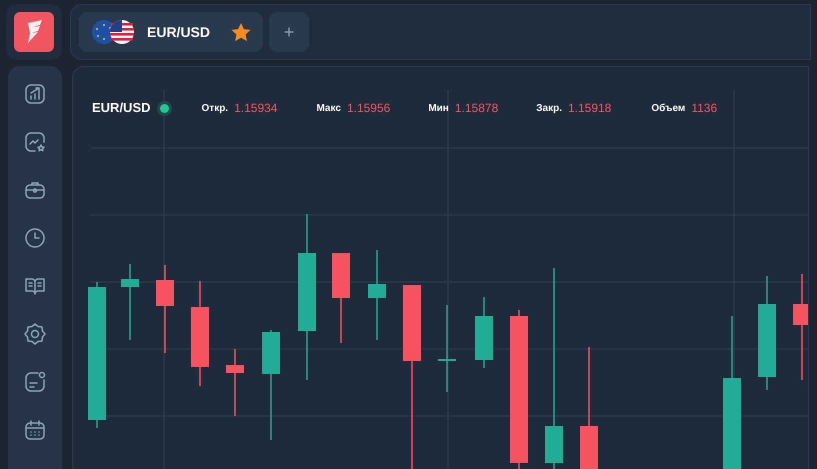 The height and width of the screenshot is (469, 817). What do you see at coordinates (368, 108) in the screenshot?
I see `stat-value: 1.15956` at bounding box center [368, 108].